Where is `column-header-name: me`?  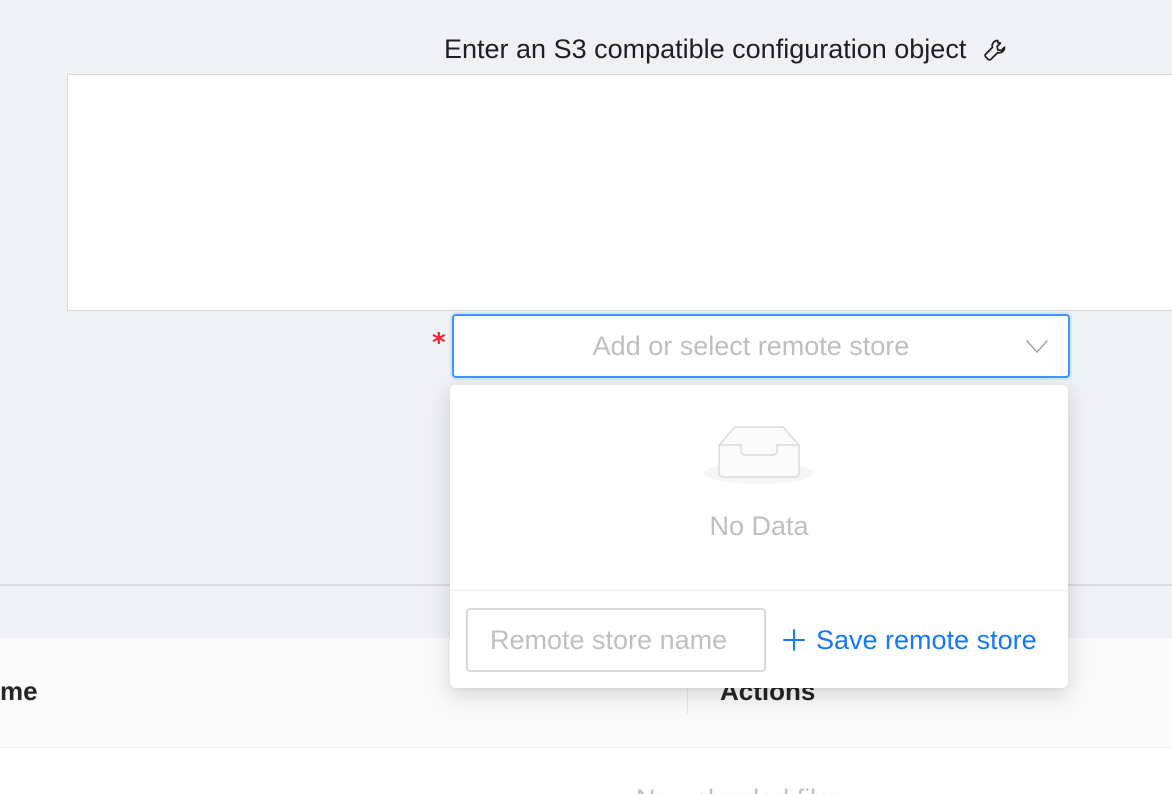
column-header-name: me is located at coordinates (19, 691).